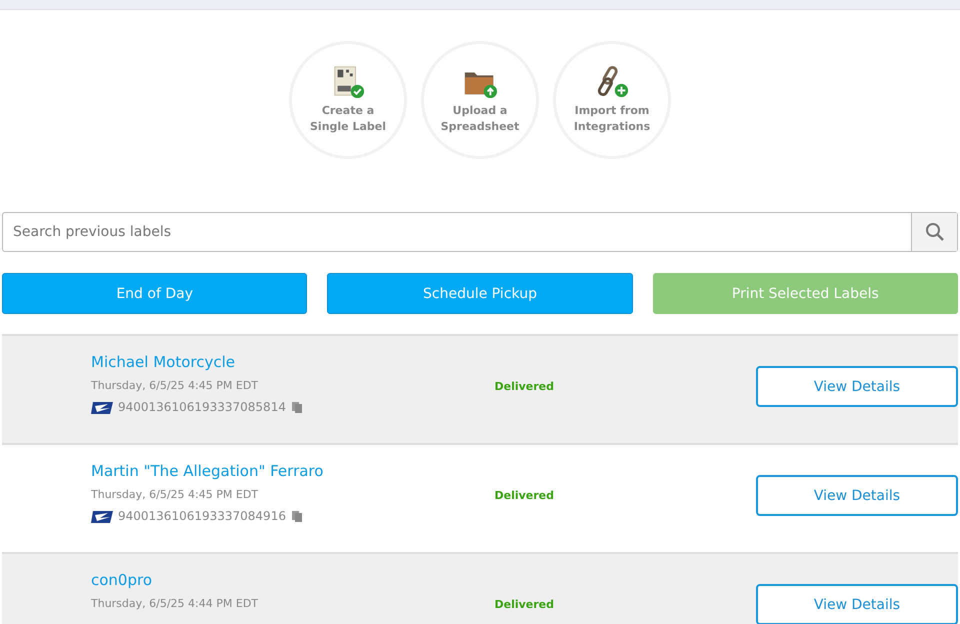  Describe the element at coordinates (202, 407) in the screenshot. I see `tracking-number: 9400136106193337085814` at that location.